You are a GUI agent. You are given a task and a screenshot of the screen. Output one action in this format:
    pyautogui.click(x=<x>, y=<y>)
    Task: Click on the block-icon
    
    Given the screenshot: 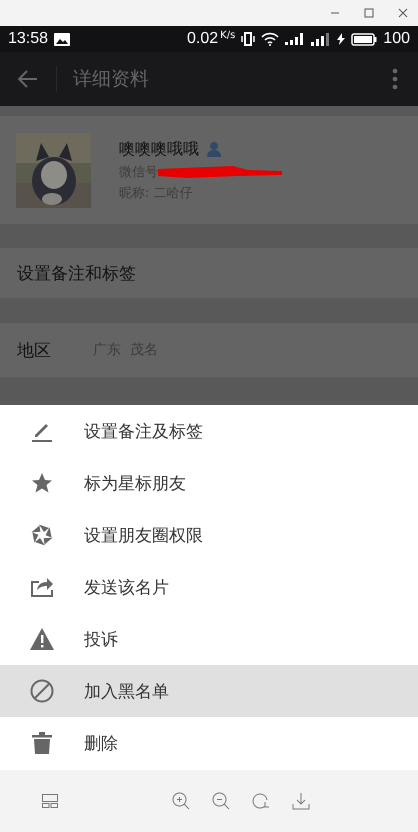 What is the action you would take?
    pyautogui.click(x=42, y=691)
    